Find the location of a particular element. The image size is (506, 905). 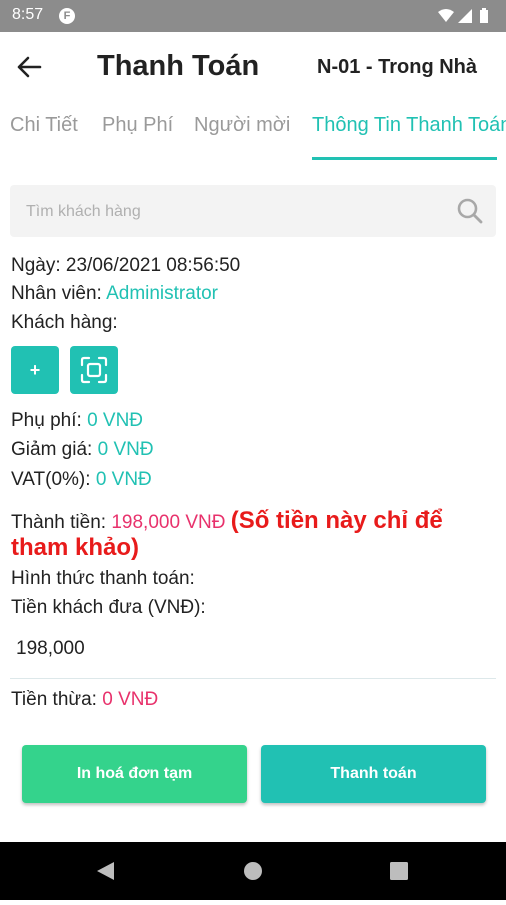

pay-button: Thanh toán is located at coordinates (373, 774).